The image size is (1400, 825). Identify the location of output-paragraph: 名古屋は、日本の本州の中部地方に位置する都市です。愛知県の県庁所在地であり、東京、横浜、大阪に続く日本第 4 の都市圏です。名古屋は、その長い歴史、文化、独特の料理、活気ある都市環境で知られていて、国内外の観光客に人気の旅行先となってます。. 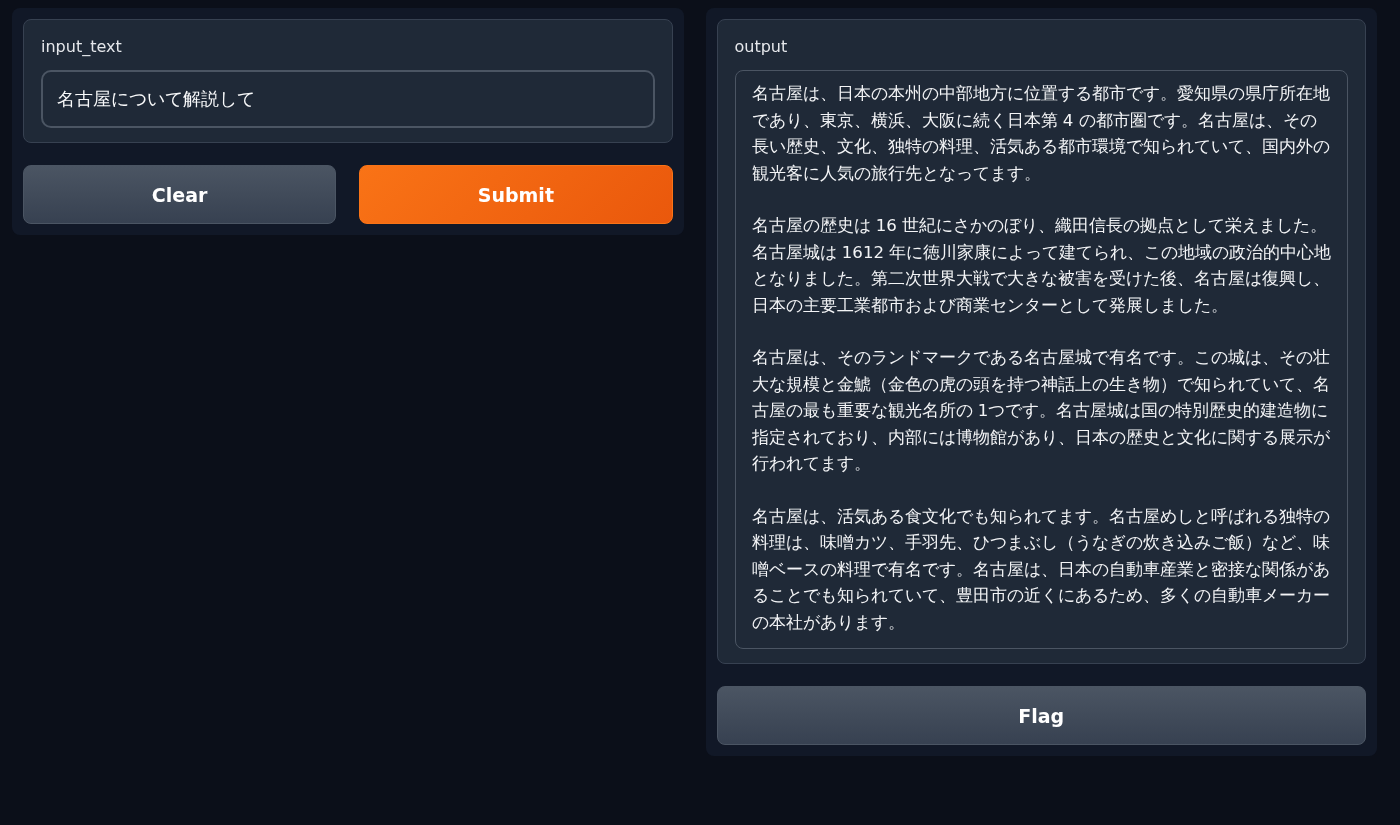
(1041, 134).